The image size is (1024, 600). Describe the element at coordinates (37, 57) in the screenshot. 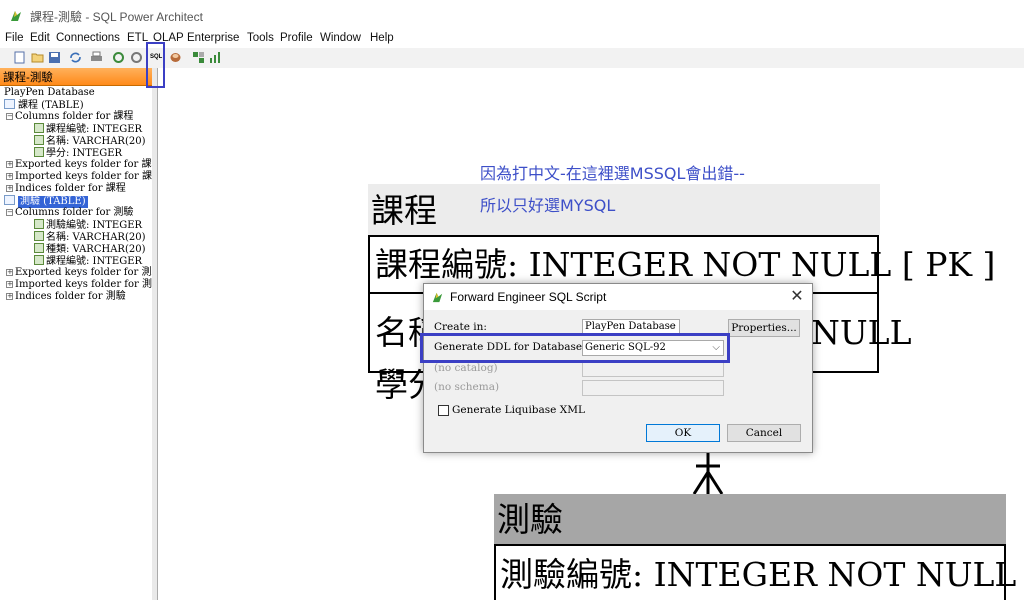

I see `open-project-icon` at that location.